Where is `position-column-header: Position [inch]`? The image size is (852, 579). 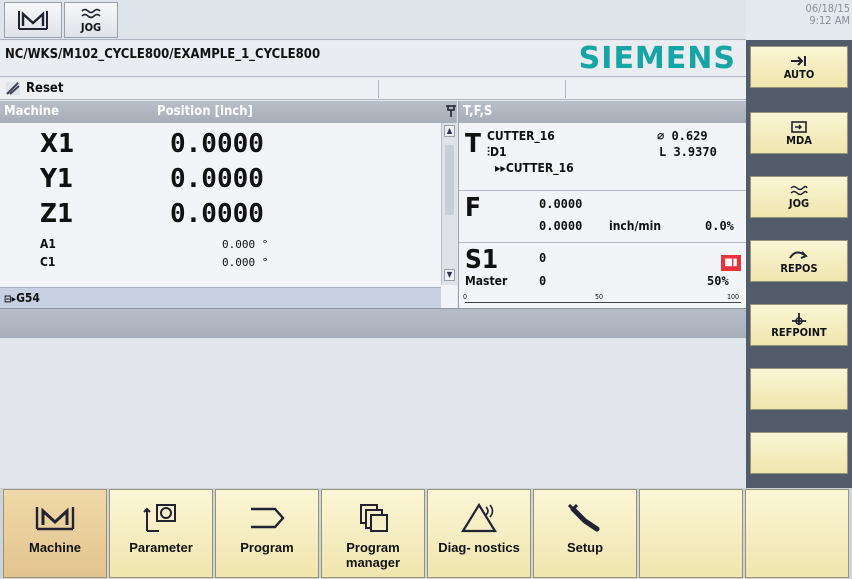 position-column-header: Position [inch] is located at coordinates (205, 111).